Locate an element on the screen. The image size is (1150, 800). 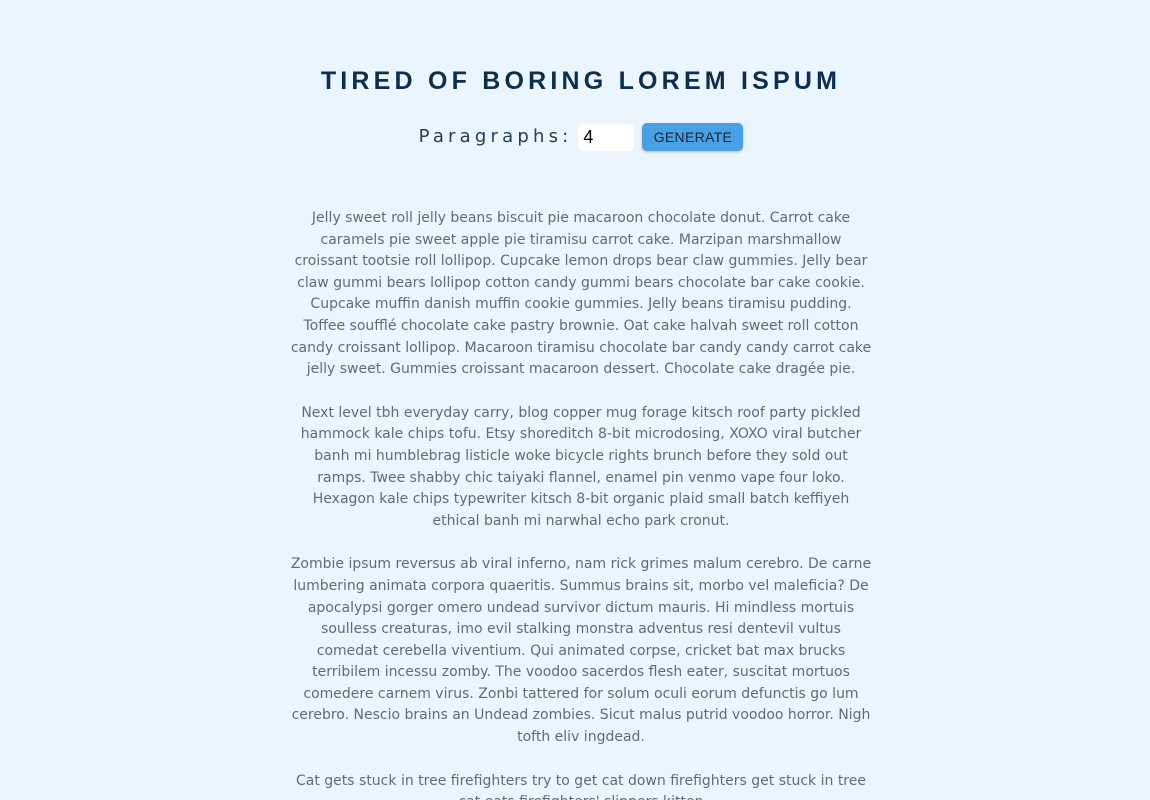
page-title: TIRED OF BORING LOREM ISPUM is located at coordinates (581, 81).